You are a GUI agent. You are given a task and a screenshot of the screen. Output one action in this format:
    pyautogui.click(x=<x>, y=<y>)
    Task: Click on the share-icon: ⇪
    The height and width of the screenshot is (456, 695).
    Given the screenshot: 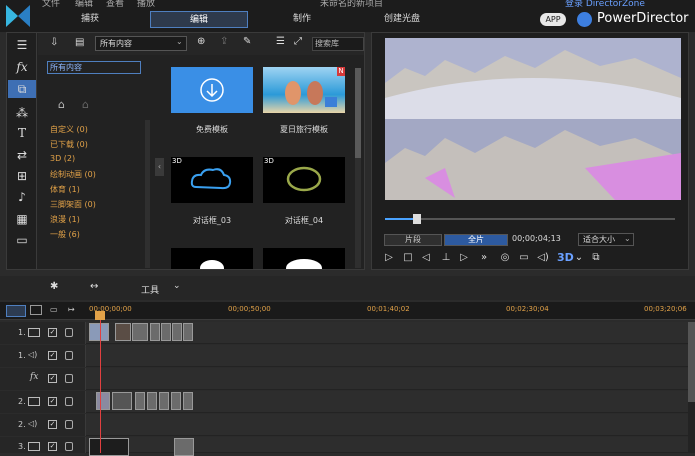 What is the action you would take?
    pyautogui.click(x=224, y=41)
    